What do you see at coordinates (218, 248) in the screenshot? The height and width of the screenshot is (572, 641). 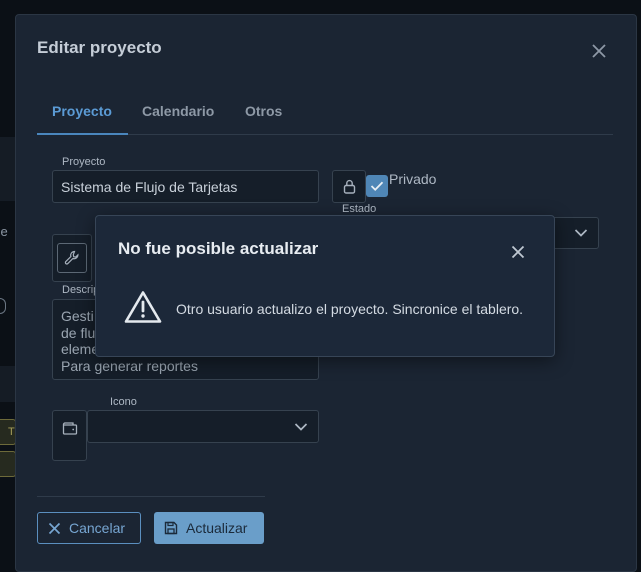 I see `alert-title: No fue posible actualizar` at bounding box center [218, 248].